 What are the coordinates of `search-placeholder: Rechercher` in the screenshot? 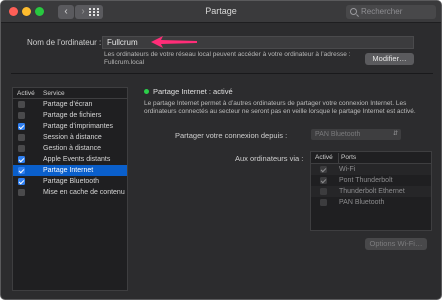 It's located at (382, 11).